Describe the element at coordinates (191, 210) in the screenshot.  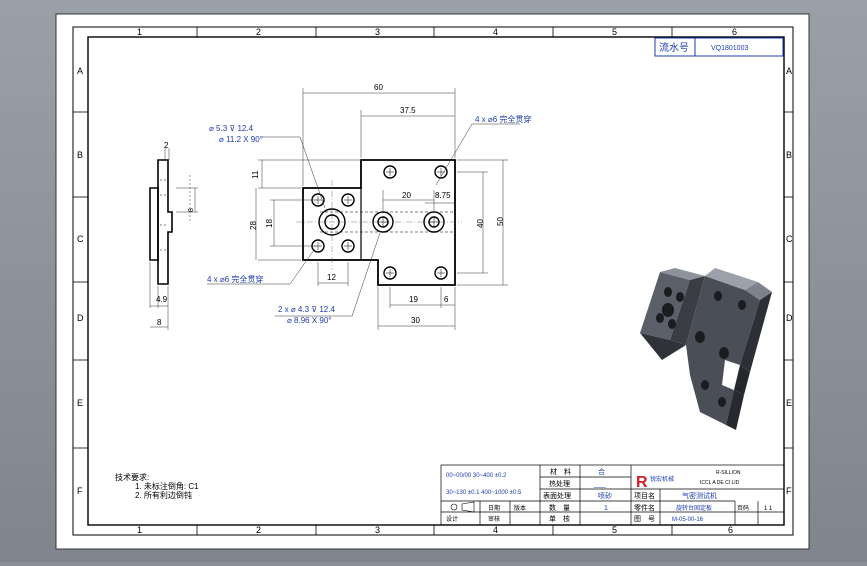
I see `dim-side-8v: 8` at that location.